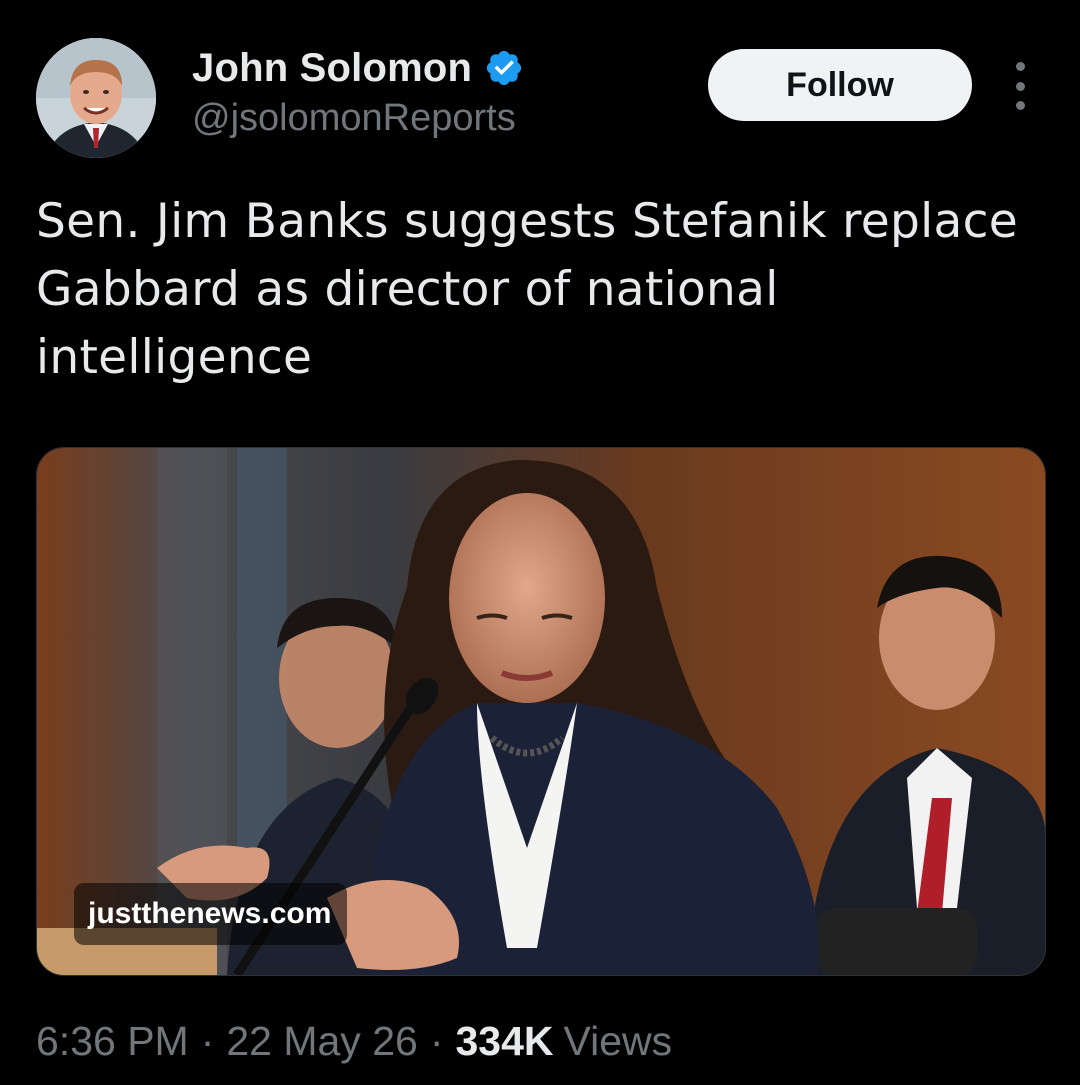 The height and width of the screenshot is (1085, 1080). Describe the element at coordinates (112, 1041) in the screenshot. I see `tweet-time: 6:36 PM` at that location.